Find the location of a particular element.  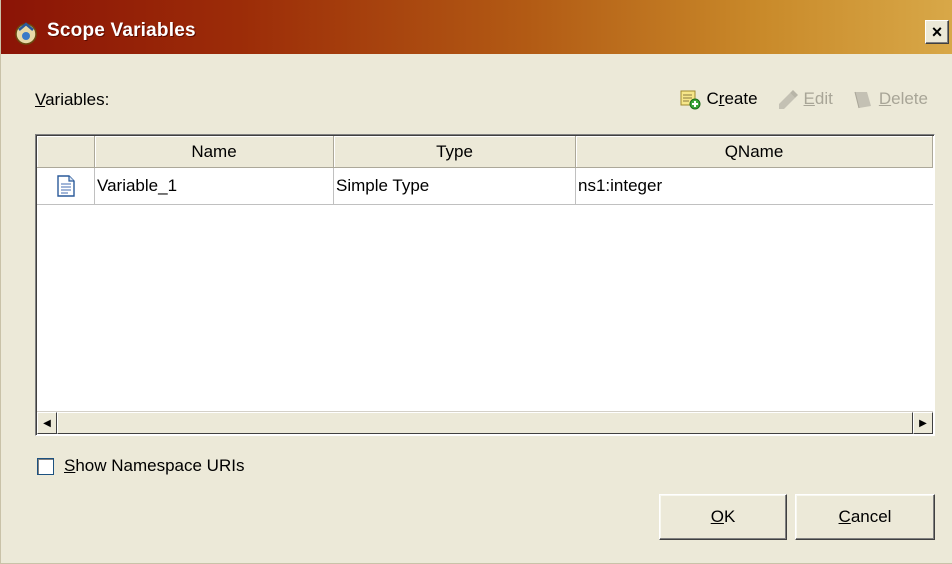

delete-label: Delete is located at coordinates (903, 98).